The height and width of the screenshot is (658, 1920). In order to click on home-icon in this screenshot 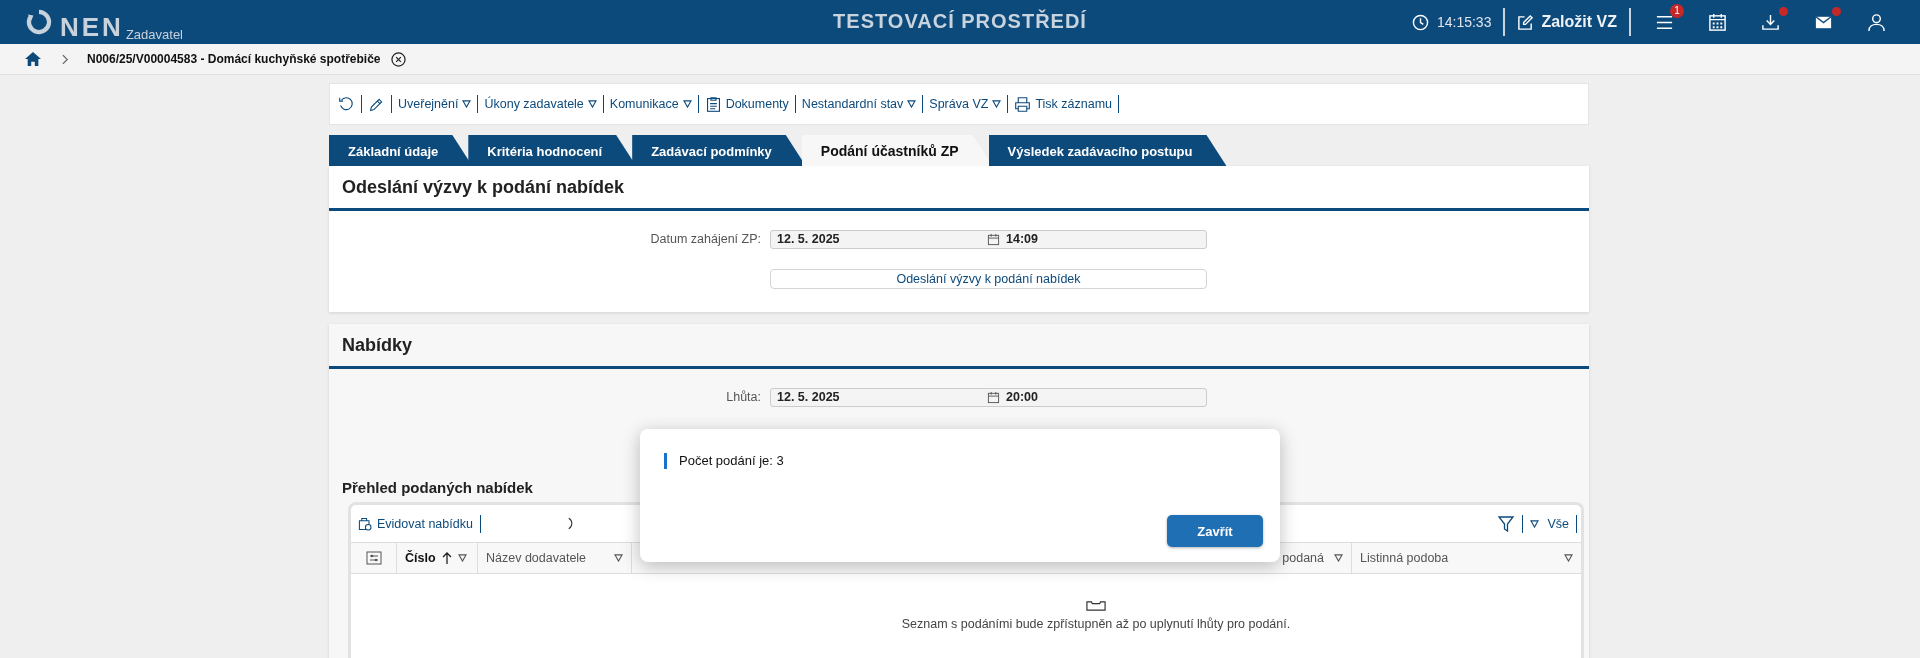, I will do `click(33, 59)`.